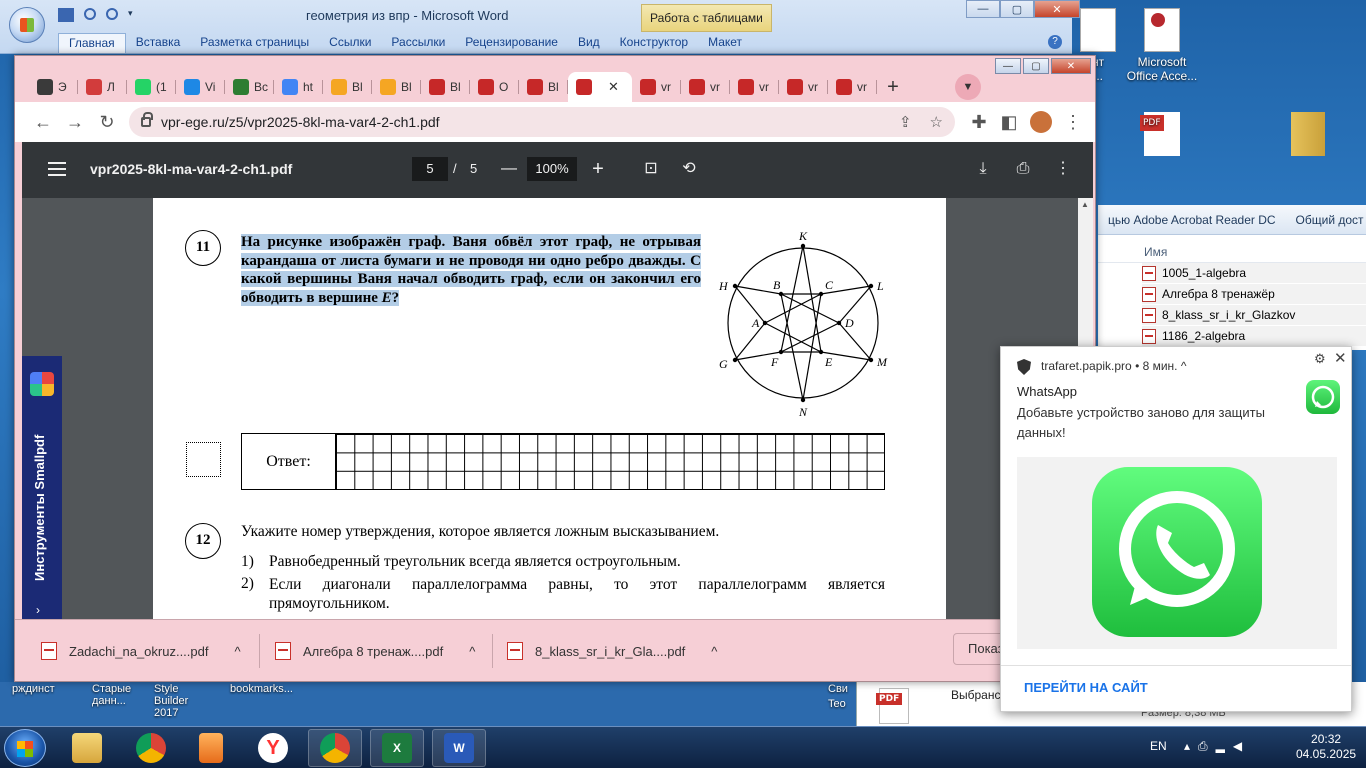  I want to click on language-indicator: EN, so click(1158, 746).